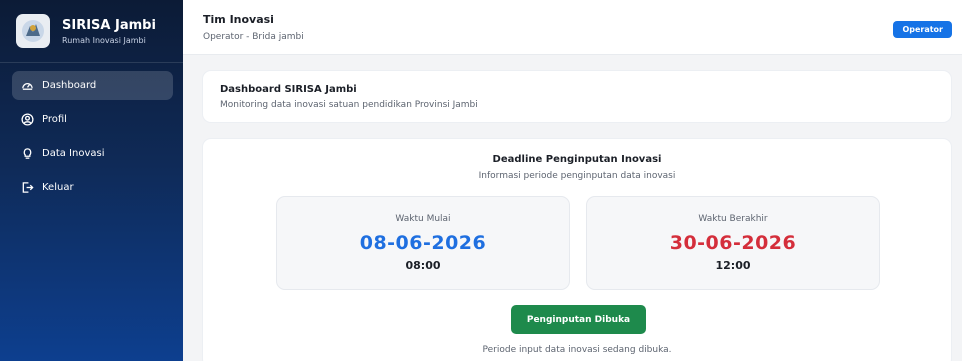 This screenshot has width=962, height=361. What do you see at coordinates (27, 120) in the screenshot?
I see `user-circle-icon` at bounding box center [27, 120].